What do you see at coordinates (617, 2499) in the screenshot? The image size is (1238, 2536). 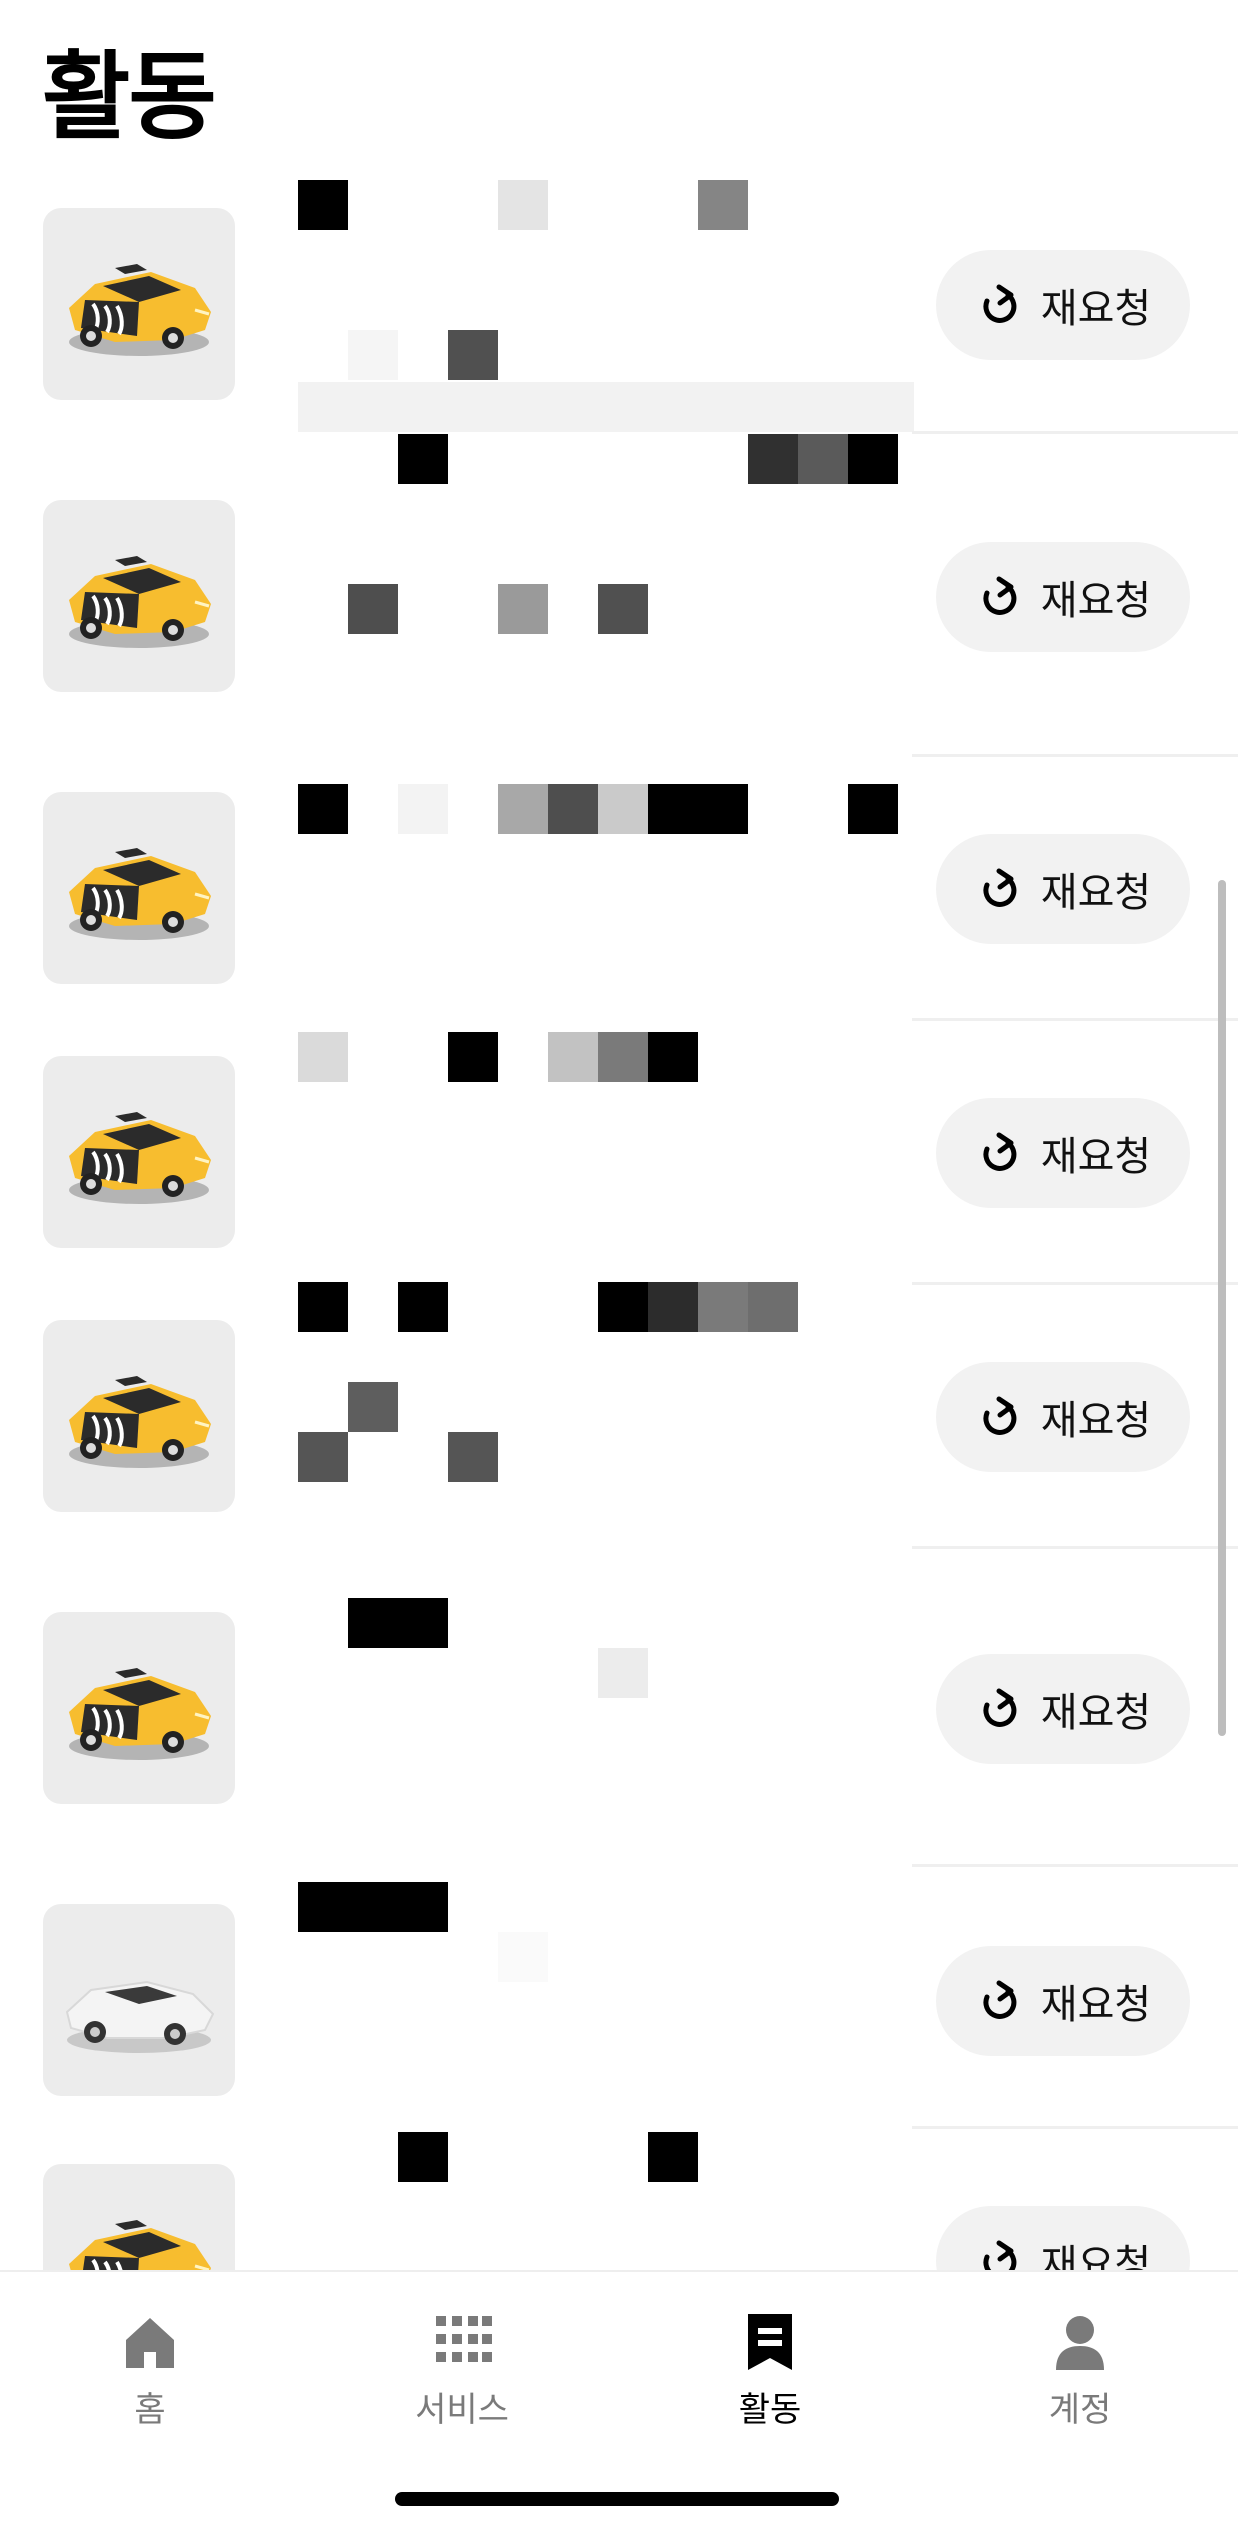 I see `home-indicator` at bounding box center [617, 2499].